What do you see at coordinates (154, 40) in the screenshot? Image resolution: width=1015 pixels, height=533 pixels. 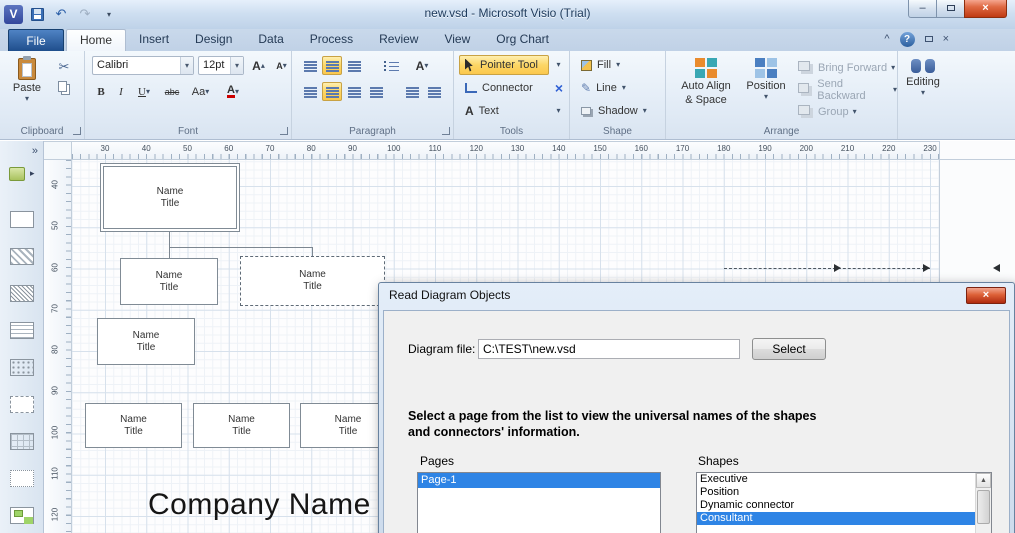 I see `tab-insert: Insert` at bounding box center [154, 40].